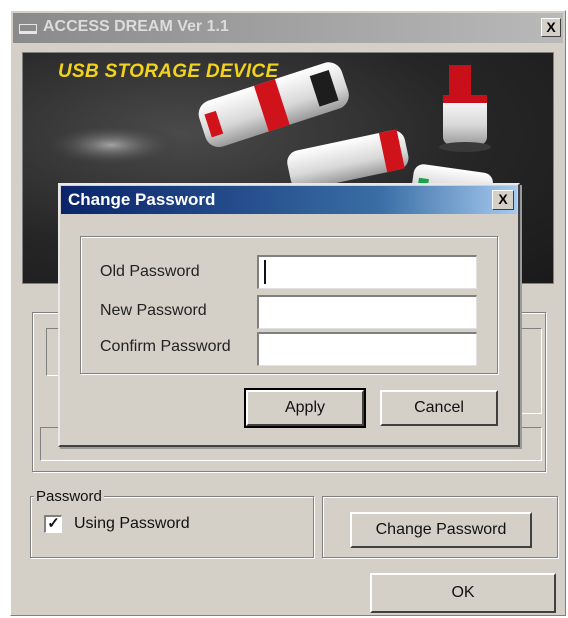 The height and width of the screenshot is (618, 568). What do you see at coordinates (289, 200) in the screenshot?
I see `dialog-title-bar: Change Password X` at bounding box center [289, 200].